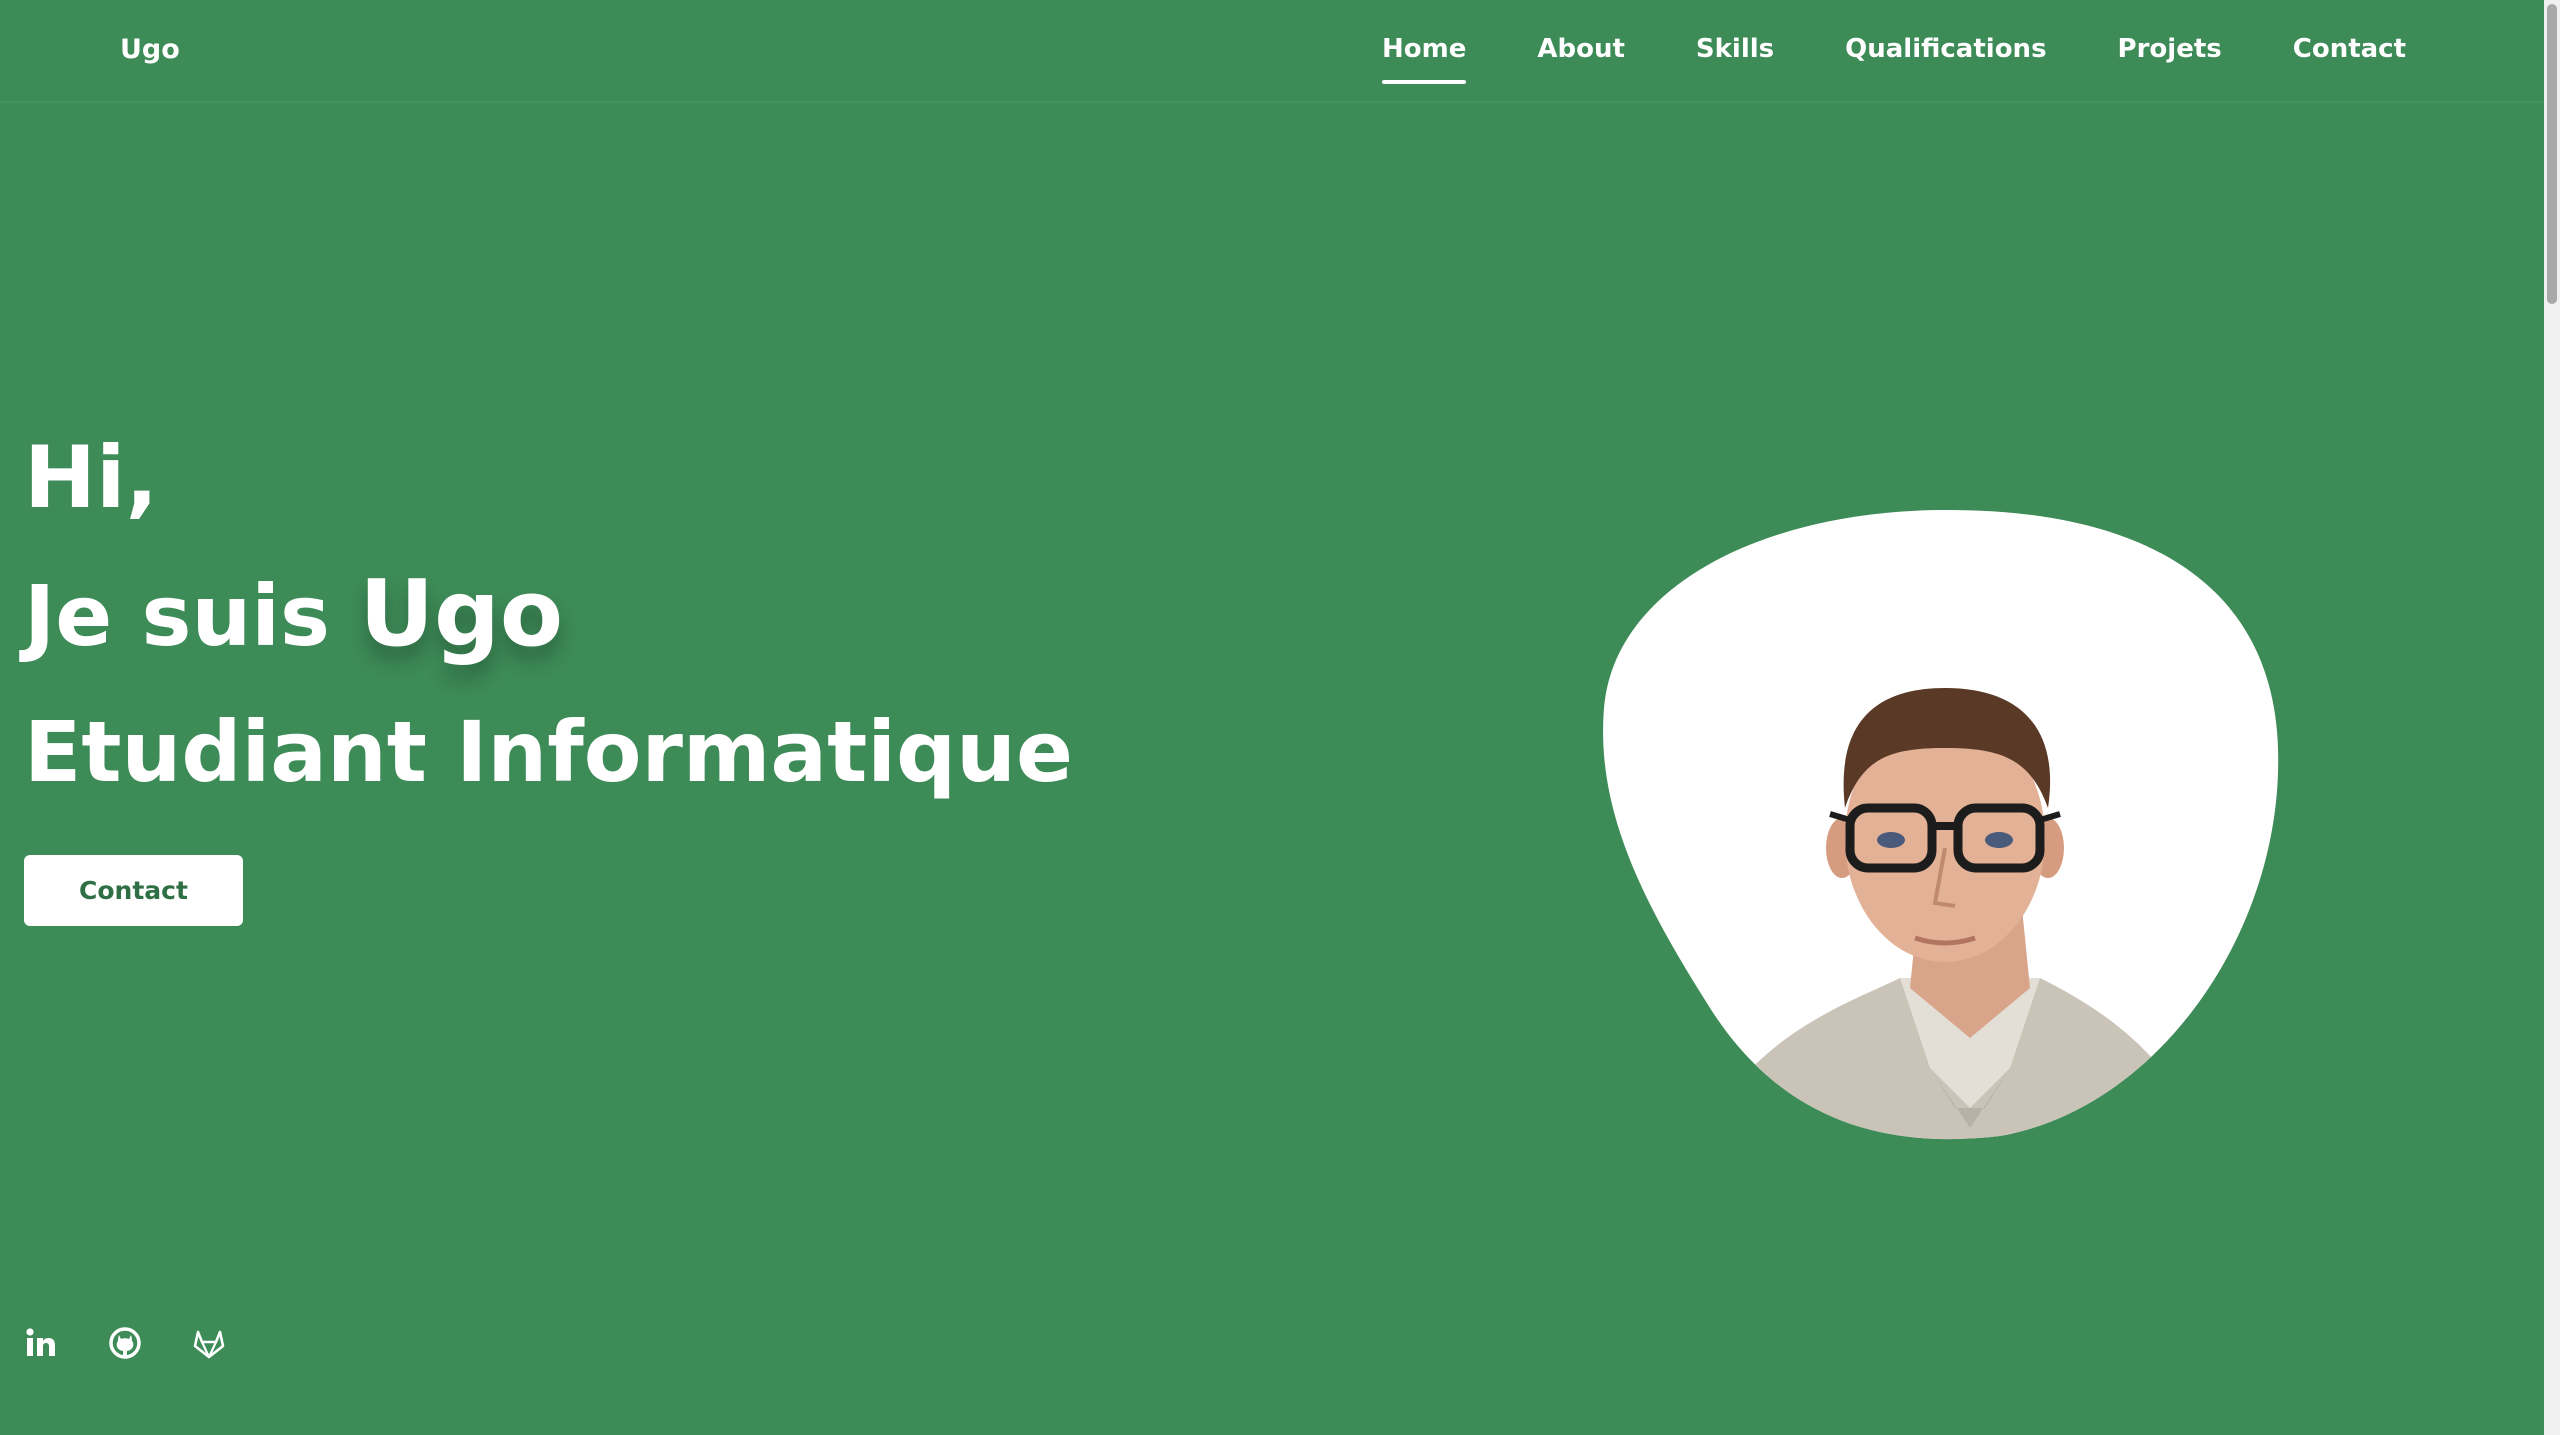 The width and height of the screenshot is (2560, 1435). What do you see at coordinates (177, 616) in the screenshot?
I see `hero-intro: Je suis` at bounding box center [177, 616].